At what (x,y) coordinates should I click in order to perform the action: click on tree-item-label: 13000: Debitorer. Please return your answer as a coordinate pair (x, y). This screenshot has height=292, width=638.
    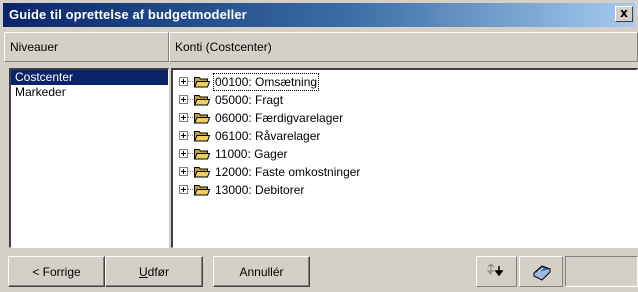
    Looking at the image, I should click on (259, 190).